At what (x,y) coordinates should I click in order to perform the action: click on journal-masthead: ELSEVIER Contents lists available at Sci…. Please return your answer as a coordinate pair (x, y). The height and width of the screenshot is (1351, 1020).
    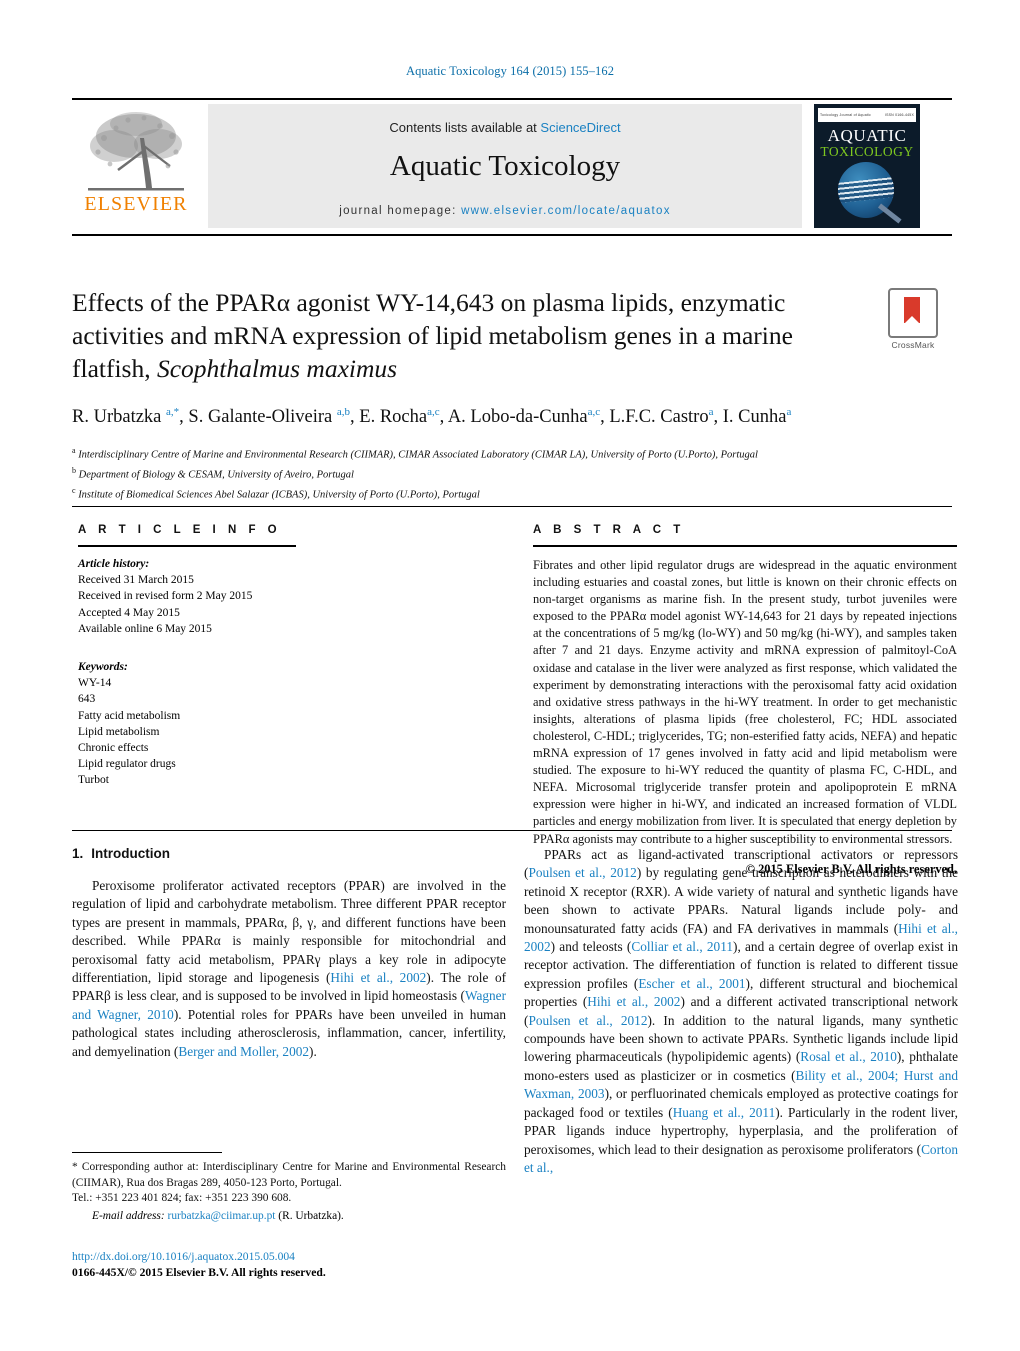
    Looking at the image, I should click on (512, 167).